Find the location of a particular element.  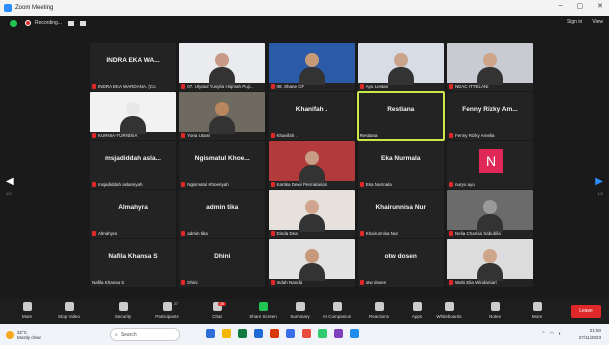

mute-button: Mute is located at coordinates (27, 310).